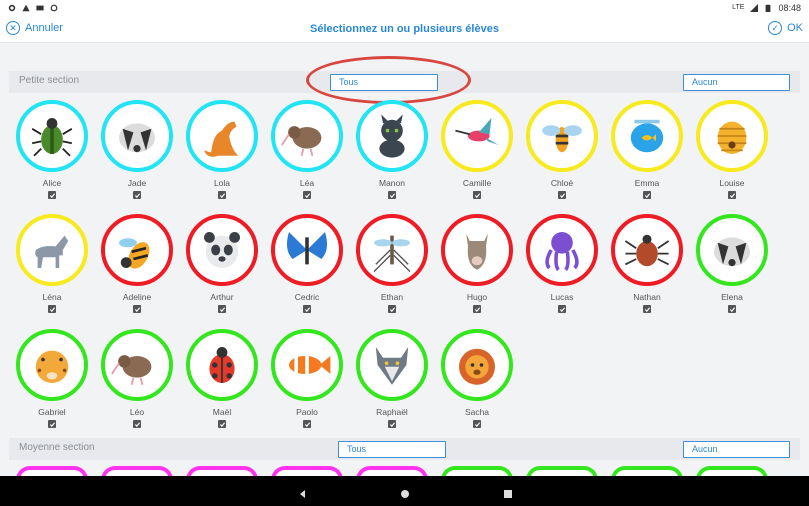 This screenshot has width=809, height=506. I want to click on mosquito-icon, so click(392, 254).